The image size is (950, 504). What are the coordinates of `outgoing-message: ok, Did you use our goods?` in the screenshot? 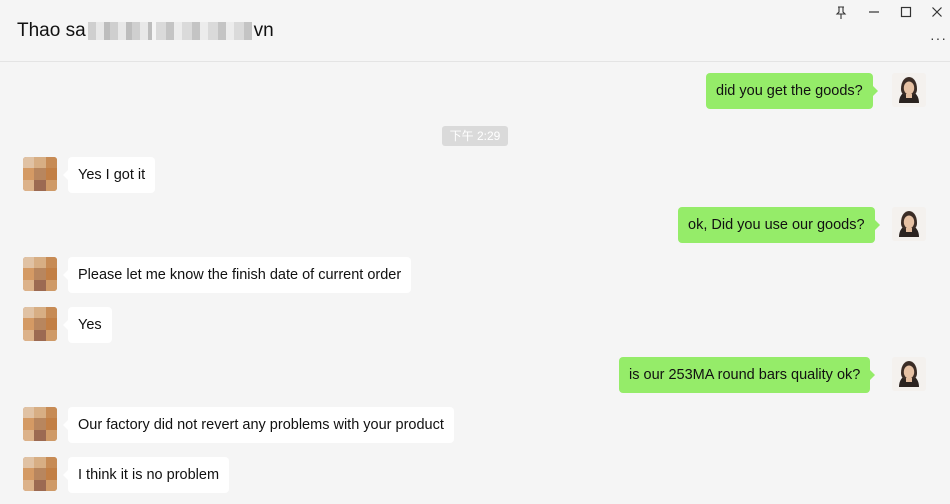 It's located at (779, 225).